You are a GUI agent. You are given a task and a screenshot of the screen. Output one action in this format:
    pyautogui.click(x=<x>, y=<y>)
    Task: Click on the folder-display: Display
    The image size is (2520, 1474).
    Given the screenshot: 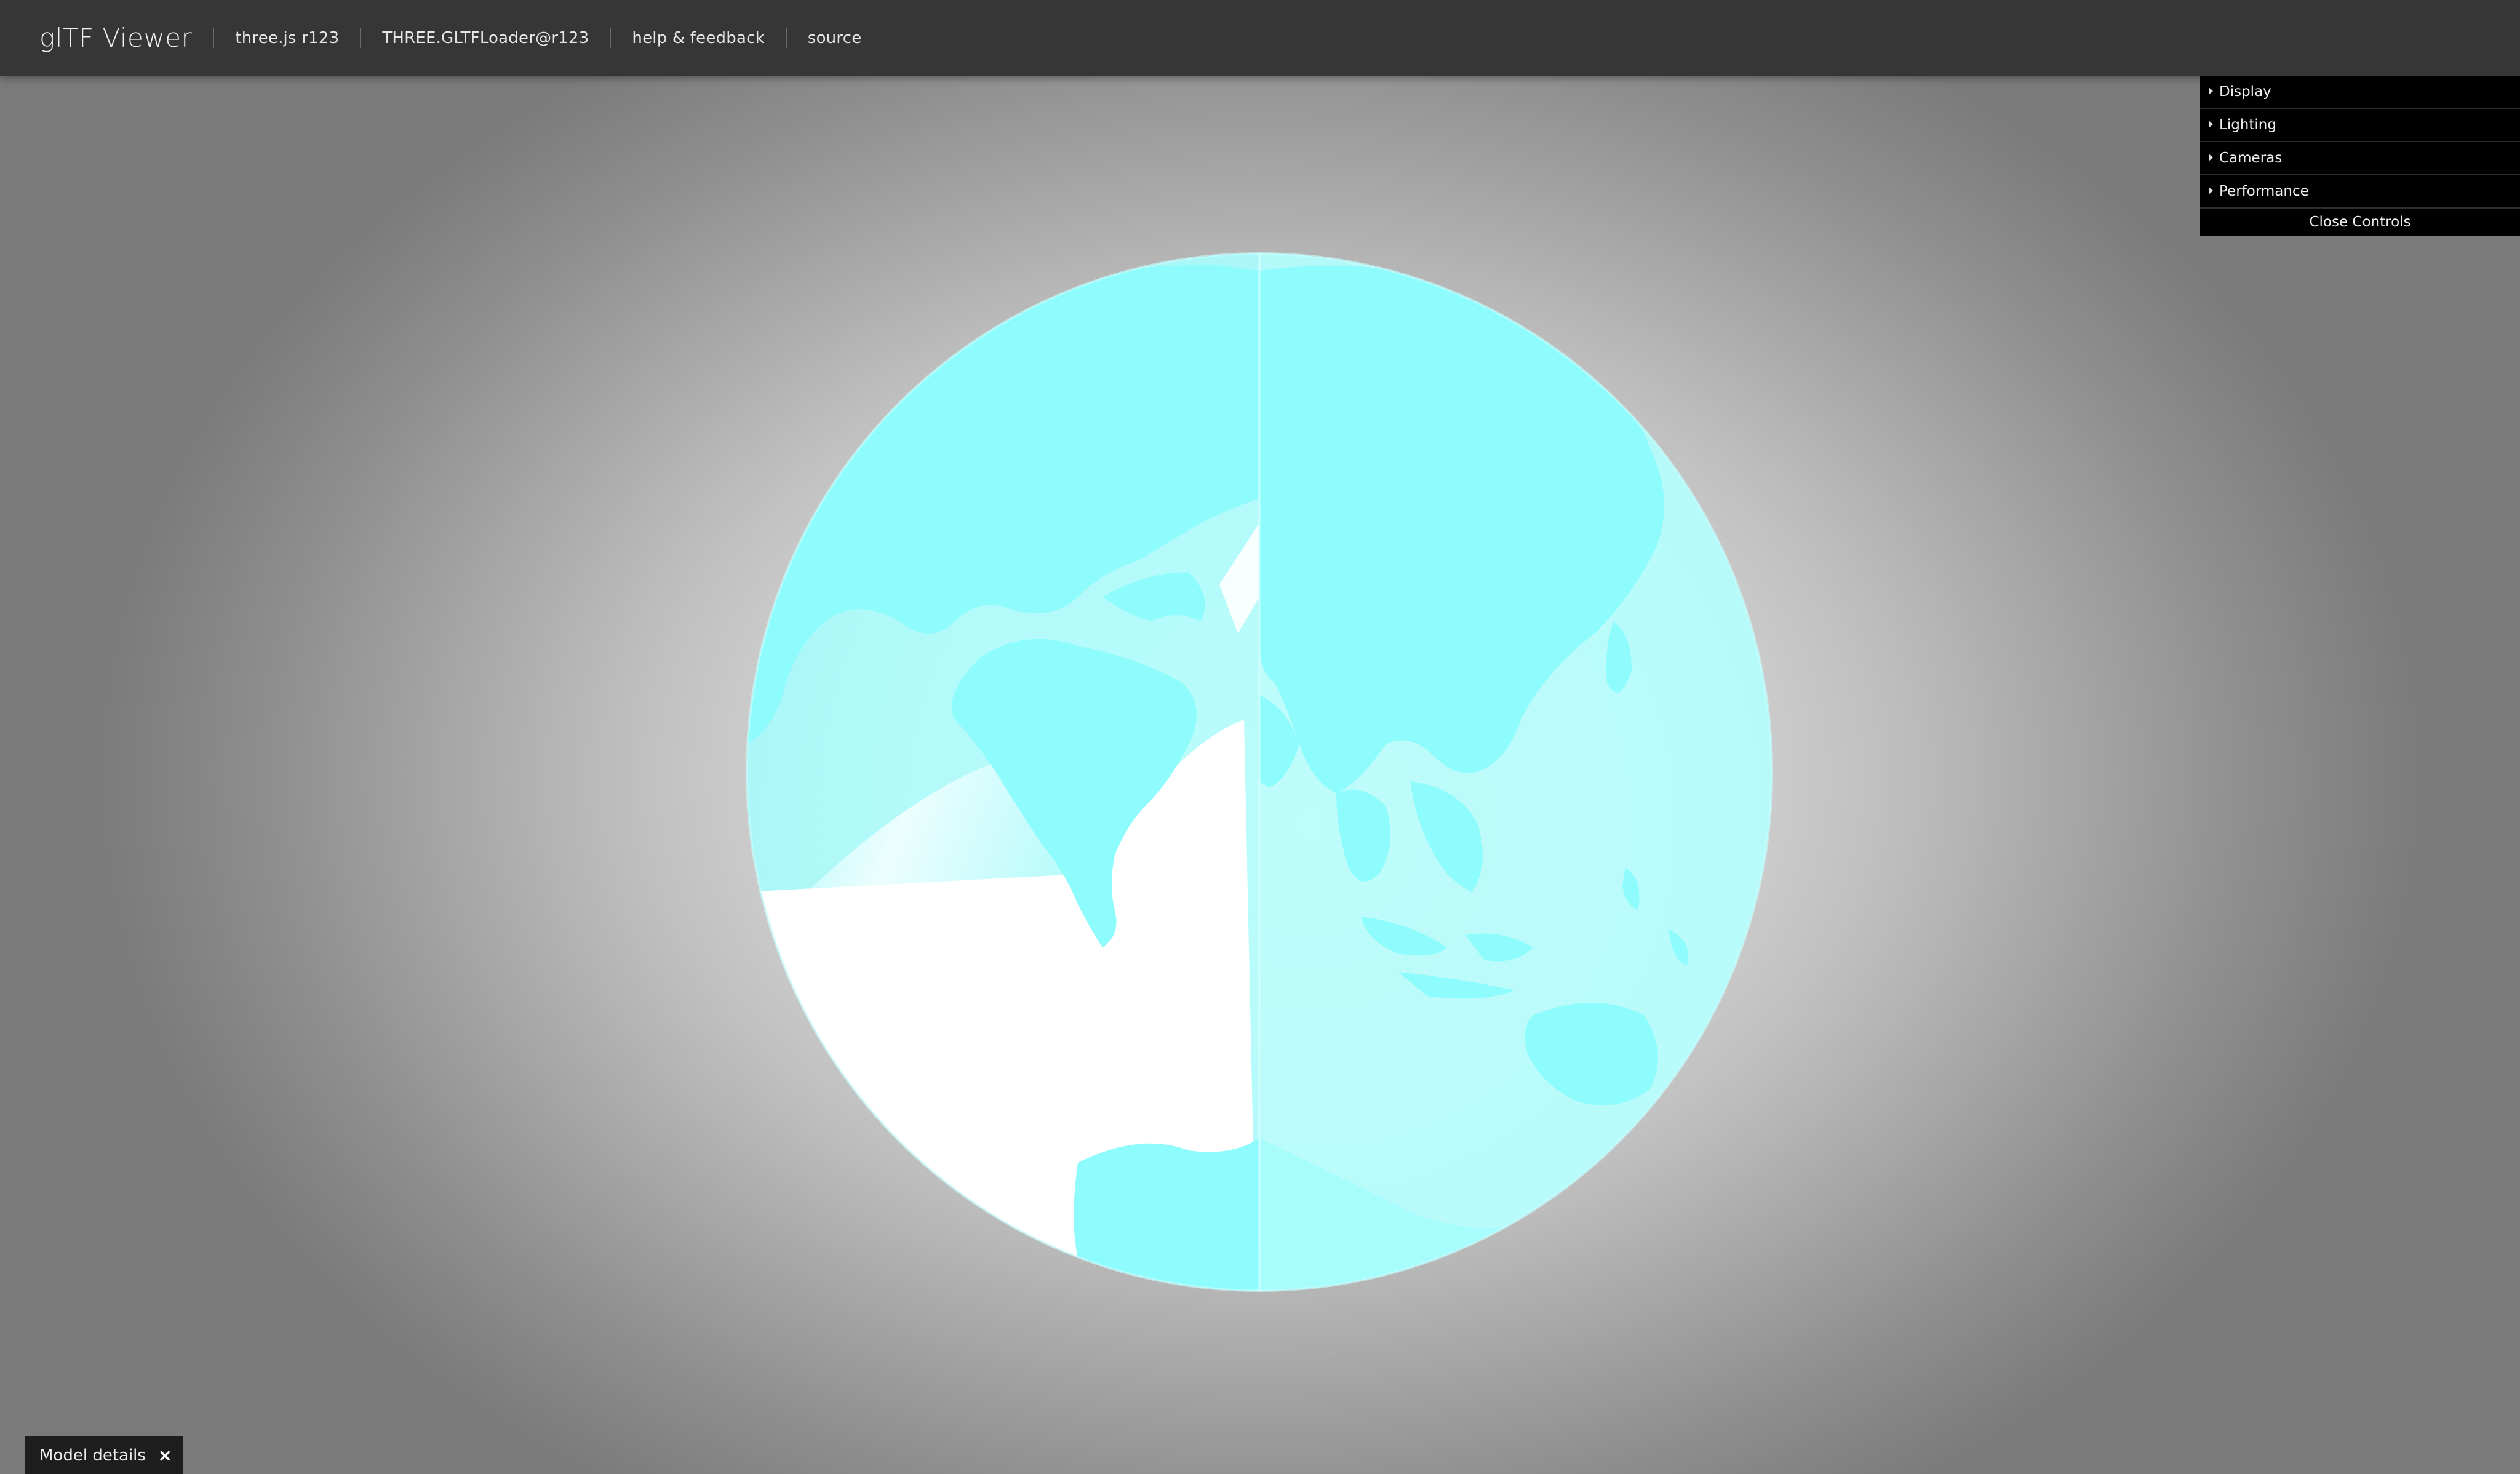 What is the action you would take?
    pyautogui.click(x=2360, y=92)
    